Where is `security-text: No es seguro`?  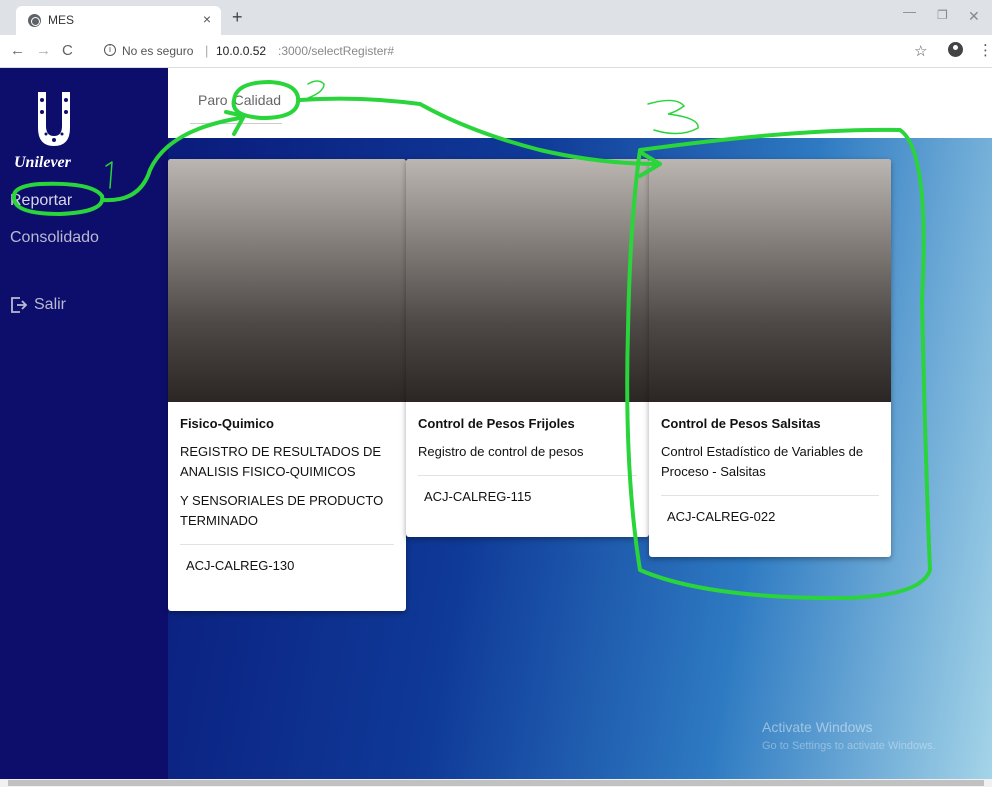 security-text: No es seguro is located at coordinates (158, 51).